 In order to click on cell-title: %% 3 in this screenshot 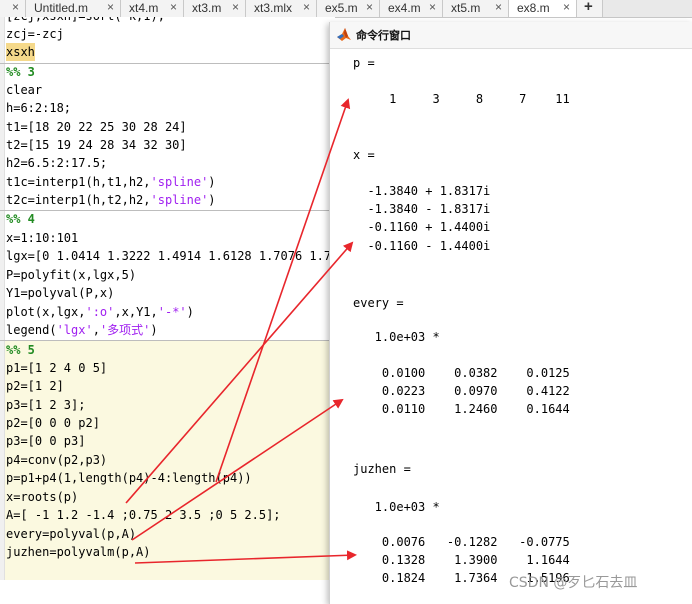, I will do `click(20, 72)`.